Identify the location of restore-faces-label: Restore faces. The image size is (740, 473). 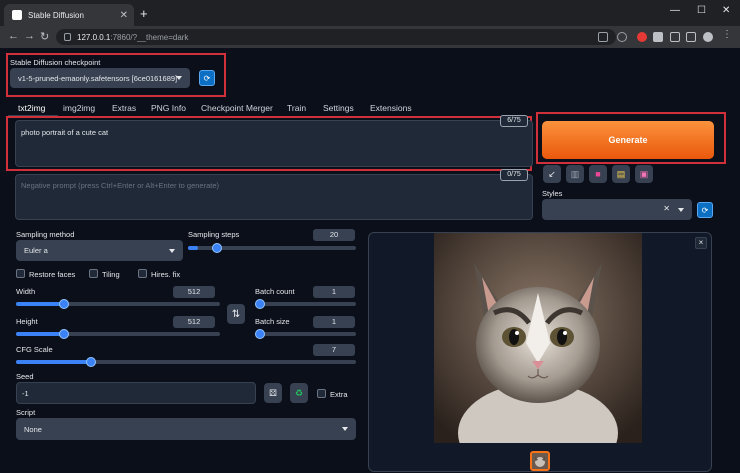
(52, 274).